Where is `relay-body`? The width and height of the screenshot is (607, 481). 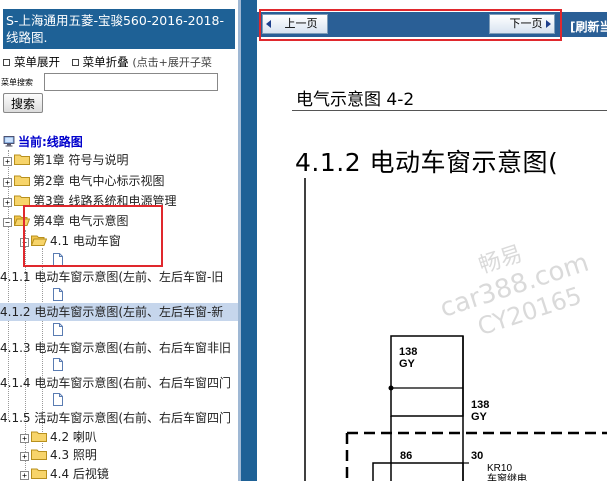 relay-body is located at coordinates (418, 471).